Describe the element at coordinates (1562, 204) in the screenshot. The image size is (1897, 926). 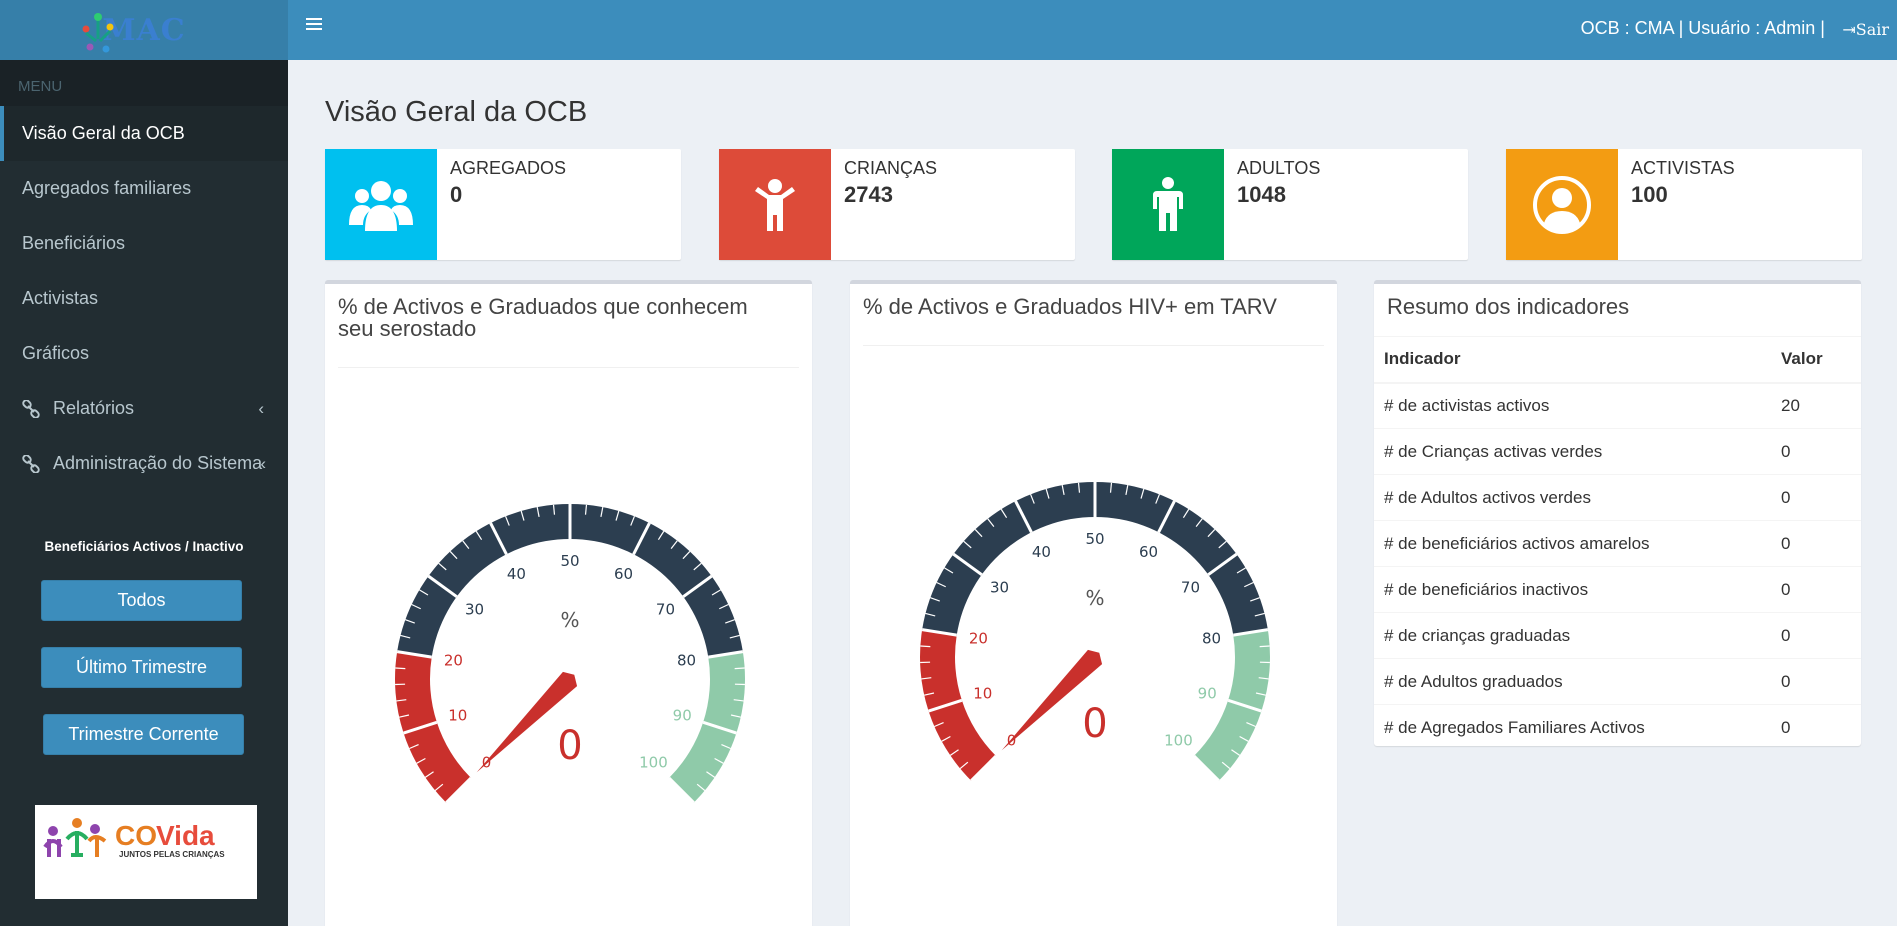
I see `user-circle-icon` at that location.